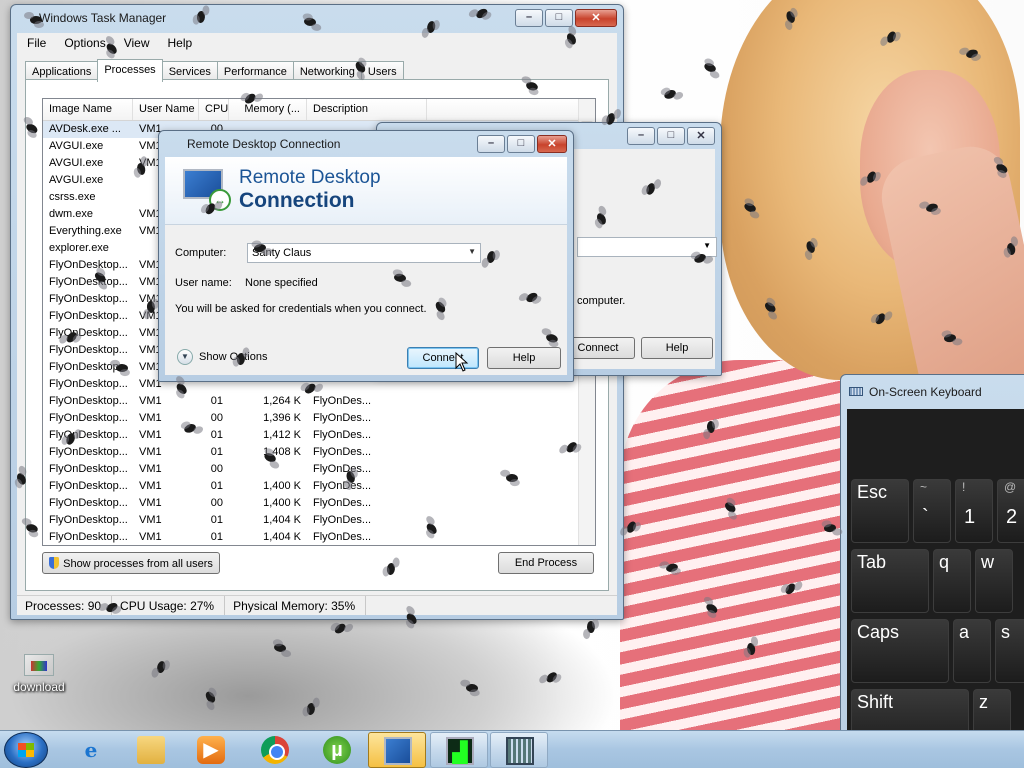 The height and width of the screenshot is (768, 1024). What do you see at coordinates (524, 358) in the screenshot?
I see `help-button: Help` at bounding box center [524, 358].